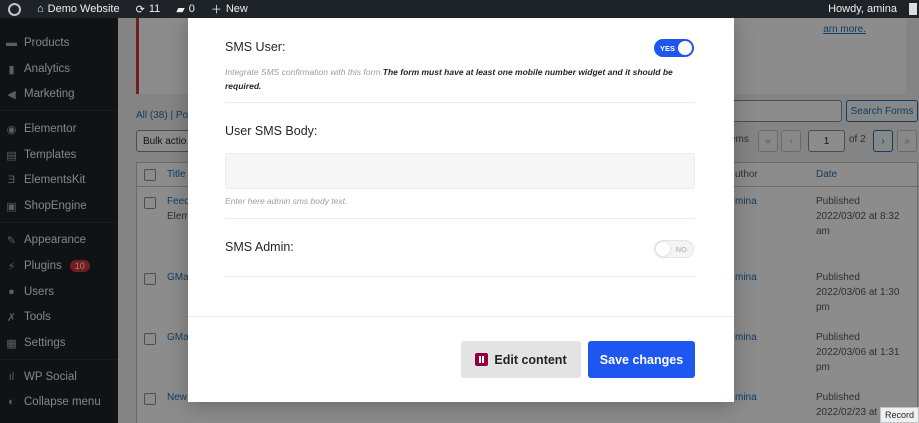  I want to click on howdy-account-link: Howdy, amina, so click(862, 9).